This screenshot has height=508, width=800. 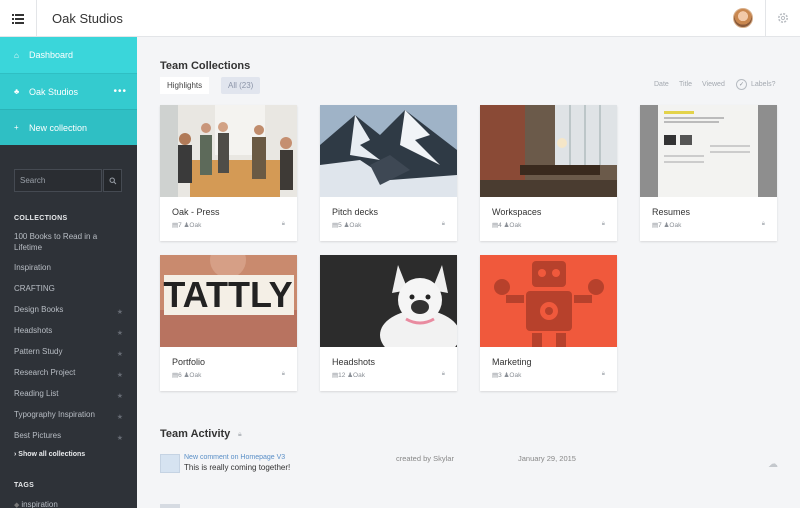 I want to click on collection-meta: ▤5 ♟Oak, so click(x=346, y=225).